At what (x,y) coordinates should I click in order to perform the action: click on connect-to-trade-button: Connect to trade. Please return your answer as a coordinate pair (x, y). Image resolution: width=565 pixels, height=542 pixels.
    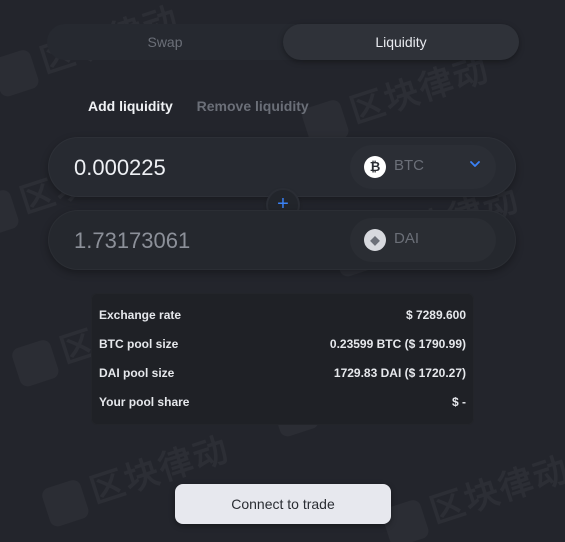
    Looking at the image, I should click on (283, 504).